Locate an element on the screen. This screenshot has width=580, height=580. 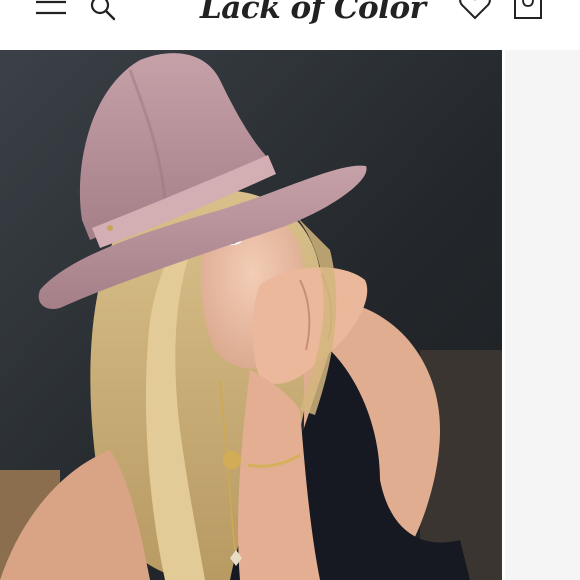
heart-icon is located at coordinates (475, 10).